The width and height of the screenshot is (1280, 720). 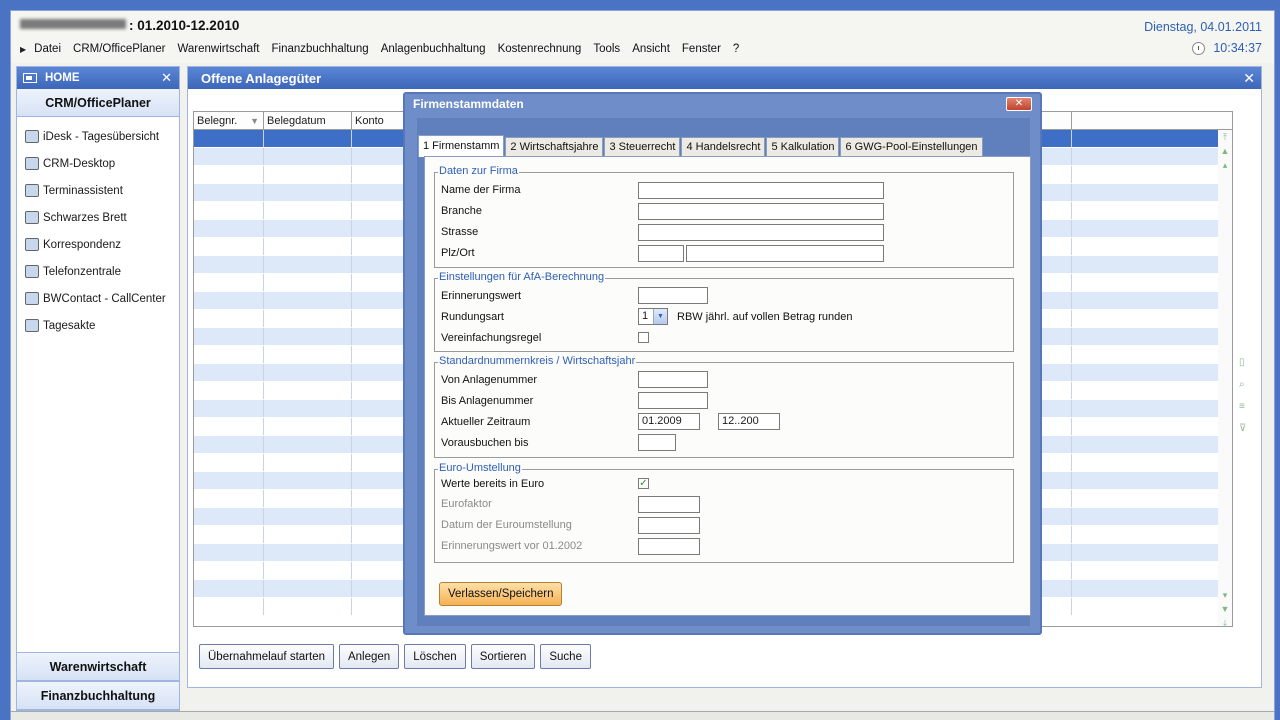 What do you see at coordinates (98, 136) in the screenshot?
I see `sidebar-item-idesk: iDesk - Tagesübersicht` at bounding box center [98, 136].